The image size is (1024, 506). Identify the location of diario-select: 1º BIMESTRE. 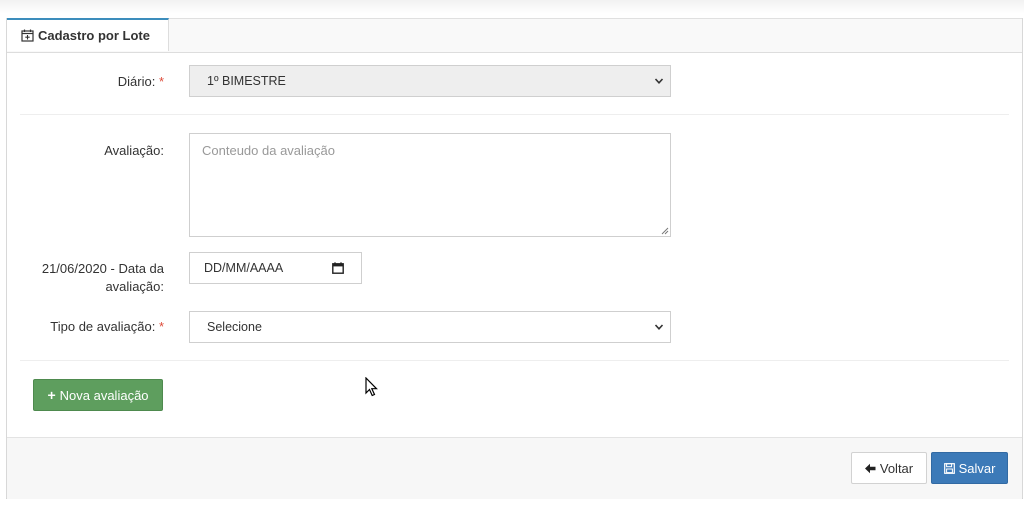
(430, 81).